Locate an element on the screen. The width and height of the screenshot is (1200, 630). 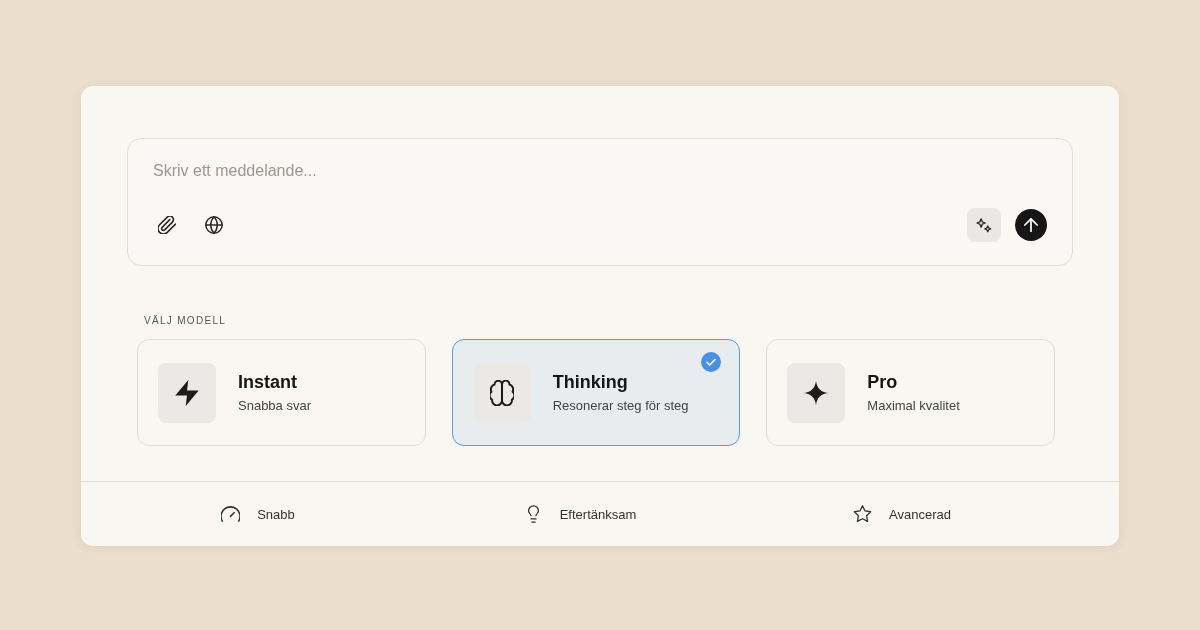
model-card: Thinking Resonerar steg för steg is located at coordinates (596, 392).